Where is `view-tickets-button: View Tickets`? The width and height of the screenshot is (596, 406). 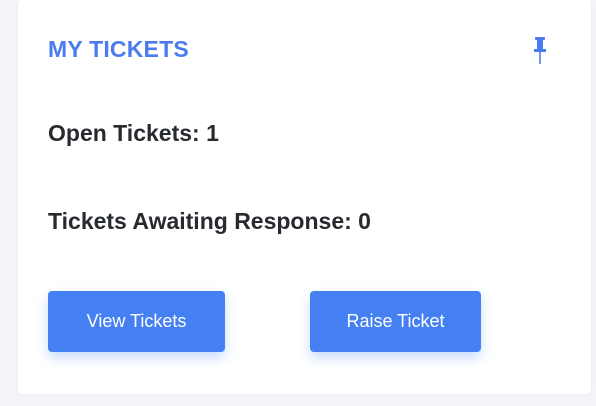 view-tickets-button: View Tickets is located at coordinates (136, 321).